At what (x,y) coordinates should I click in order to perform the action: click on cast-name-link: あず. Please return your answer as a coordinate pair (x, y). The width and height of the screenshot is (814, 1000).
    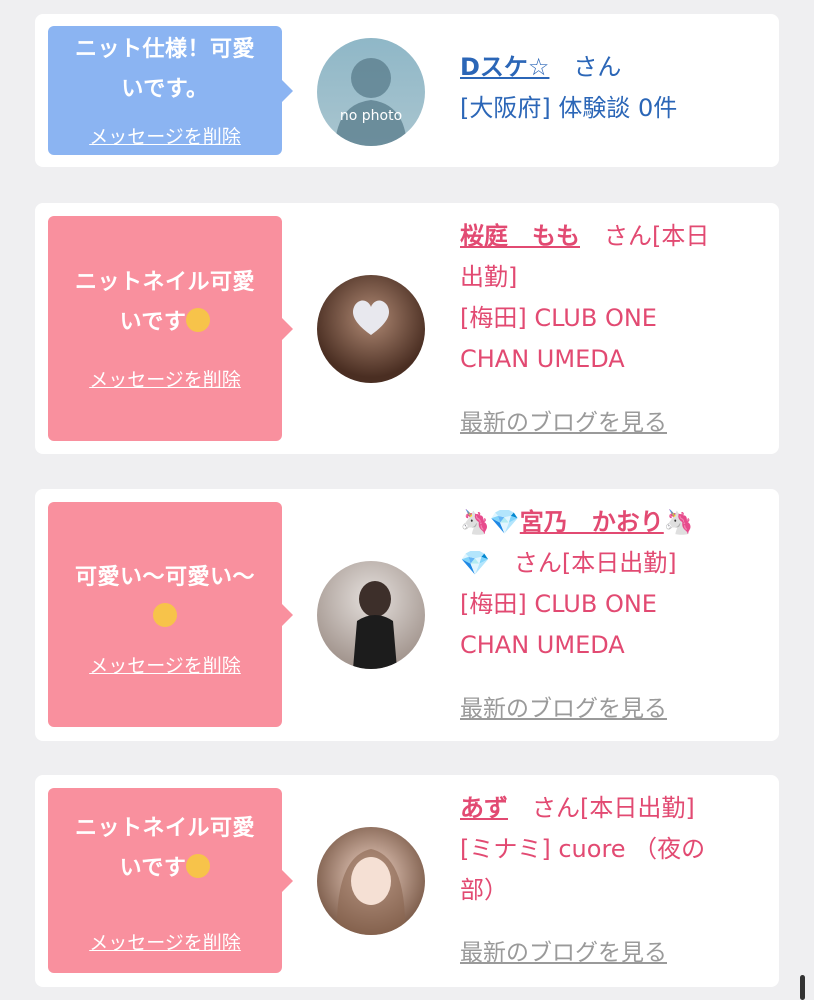
    Looking at the image, I should click on (484, 808).